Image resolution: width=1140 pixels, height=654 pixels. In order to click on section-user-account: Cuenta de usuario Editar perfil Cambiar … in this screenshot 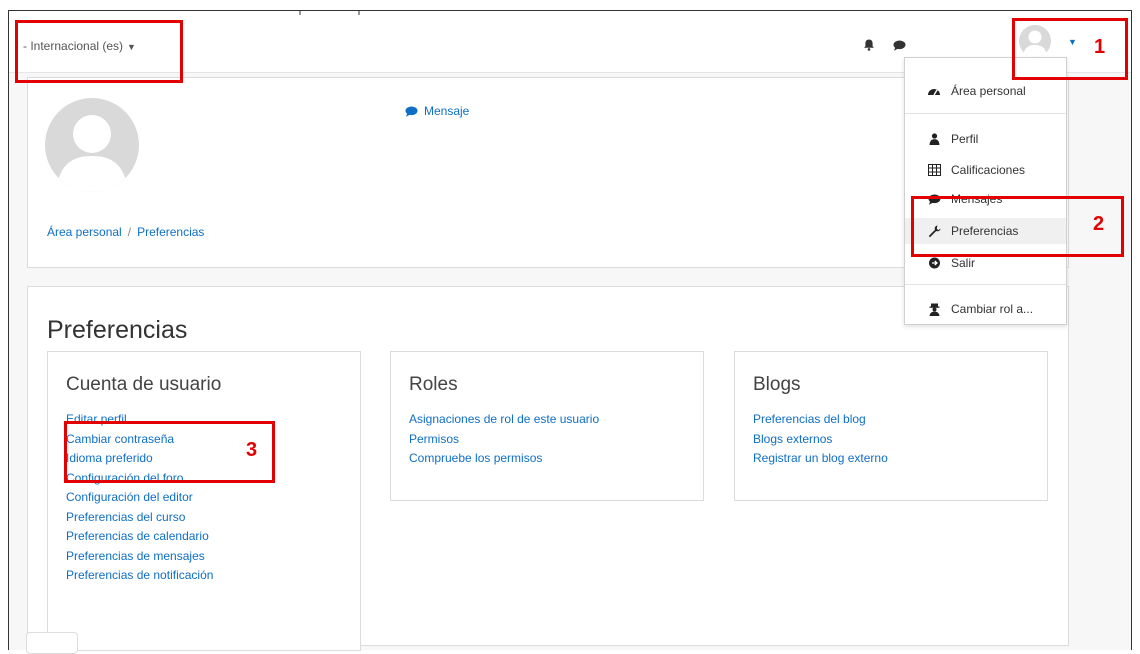, I will do `click(204, 501)`.